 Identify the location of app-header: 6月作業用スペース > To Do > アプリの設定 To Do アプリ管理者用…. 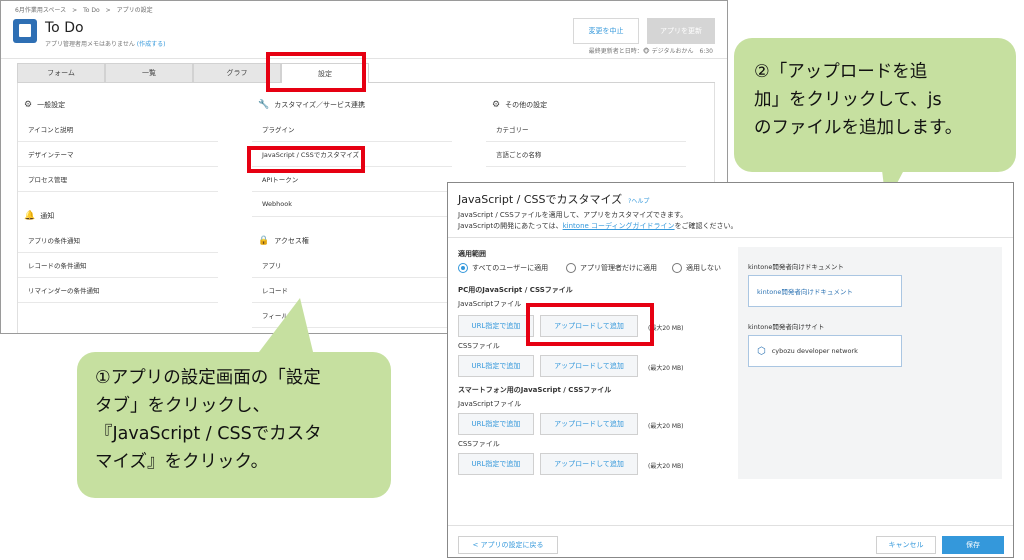
(364, 30).